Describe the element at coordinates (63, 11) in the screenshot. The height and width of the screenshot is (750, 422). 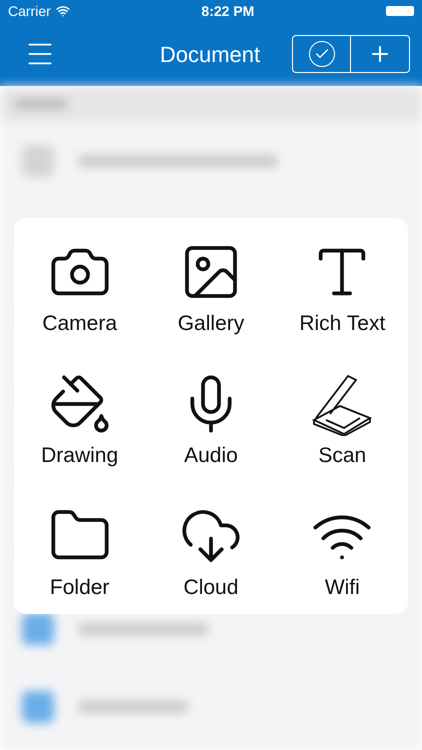
I see `wifi-signal-icon` at that location.